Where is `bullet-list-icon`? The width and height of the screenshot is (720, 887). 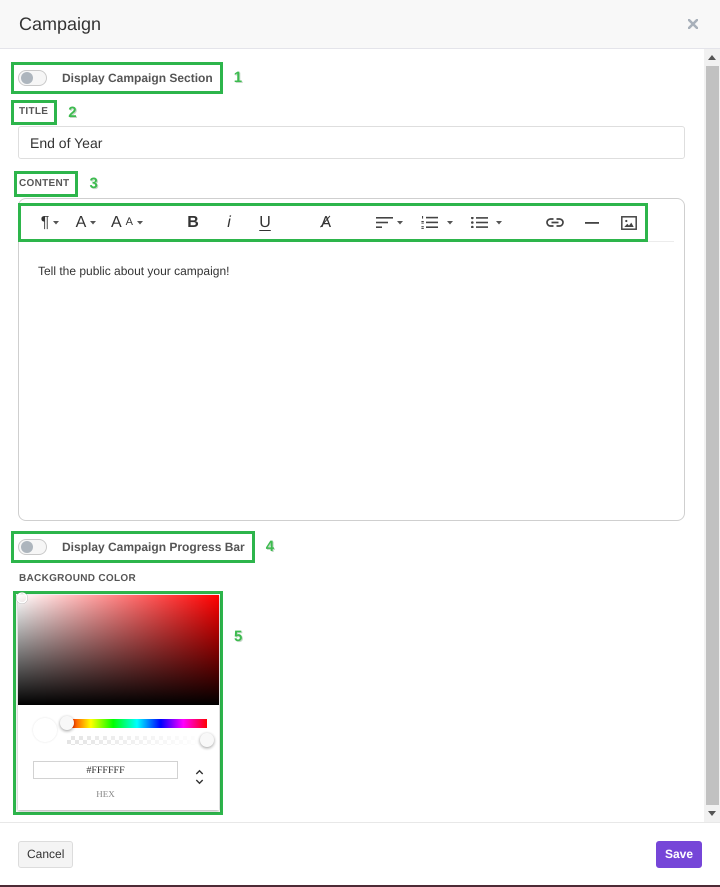 bullet-list-icon is located at coordinates (479, 222).